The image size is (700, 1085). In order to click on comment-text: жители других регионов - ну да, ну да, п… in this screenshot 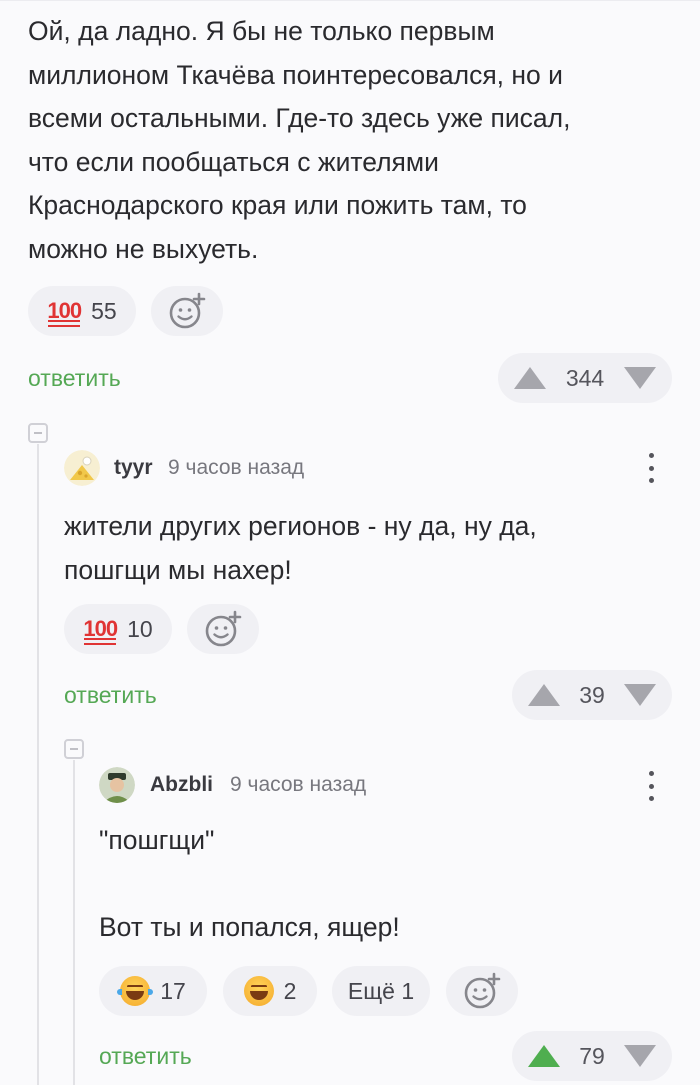, I will do `click(300, 548)`.